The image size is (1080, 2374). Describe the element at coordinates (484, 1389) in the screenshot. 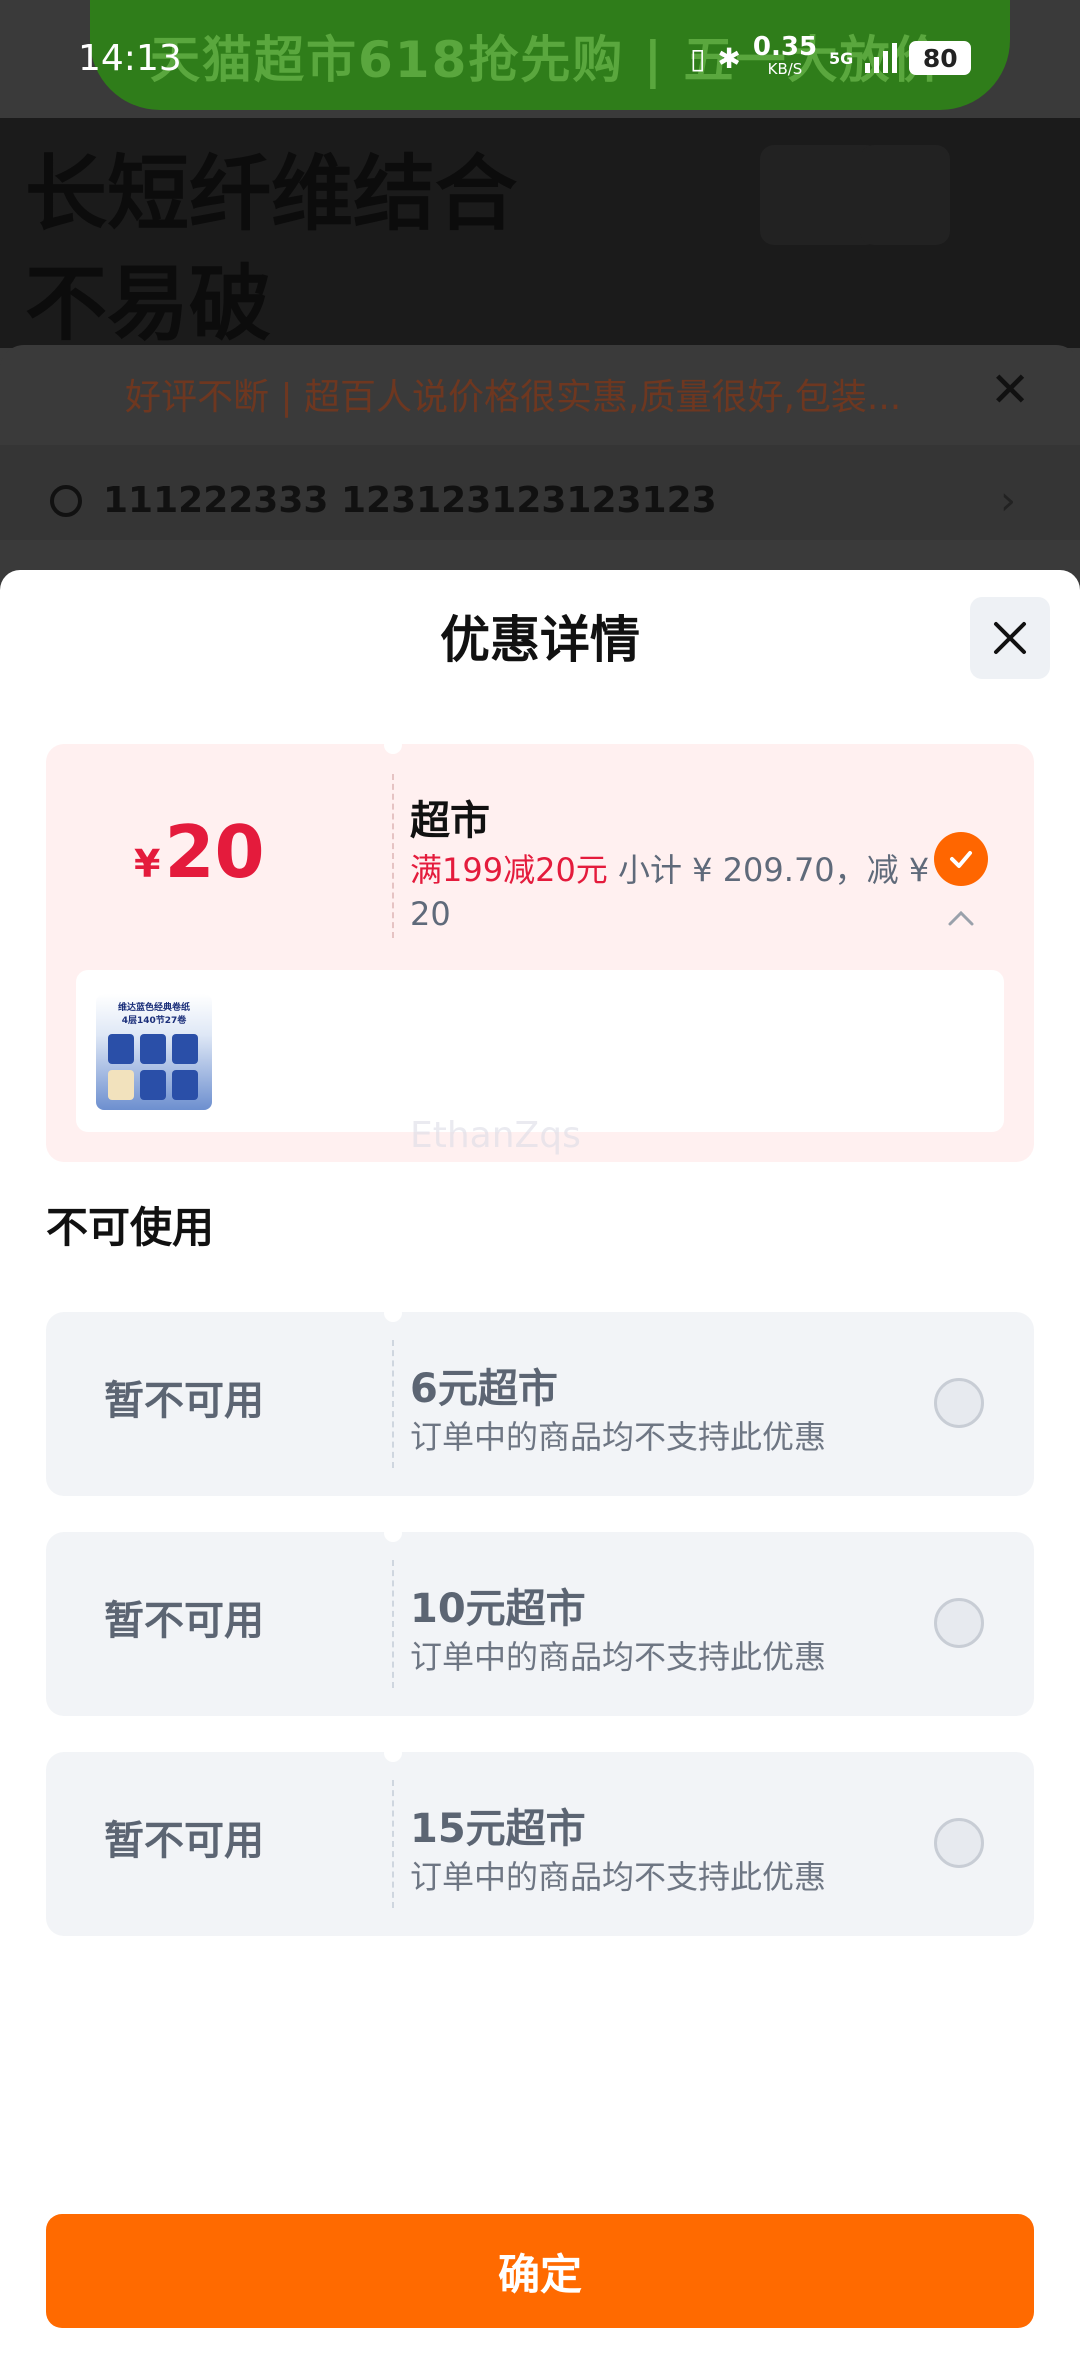

I see `coupon-name: 6元超市` at that location.